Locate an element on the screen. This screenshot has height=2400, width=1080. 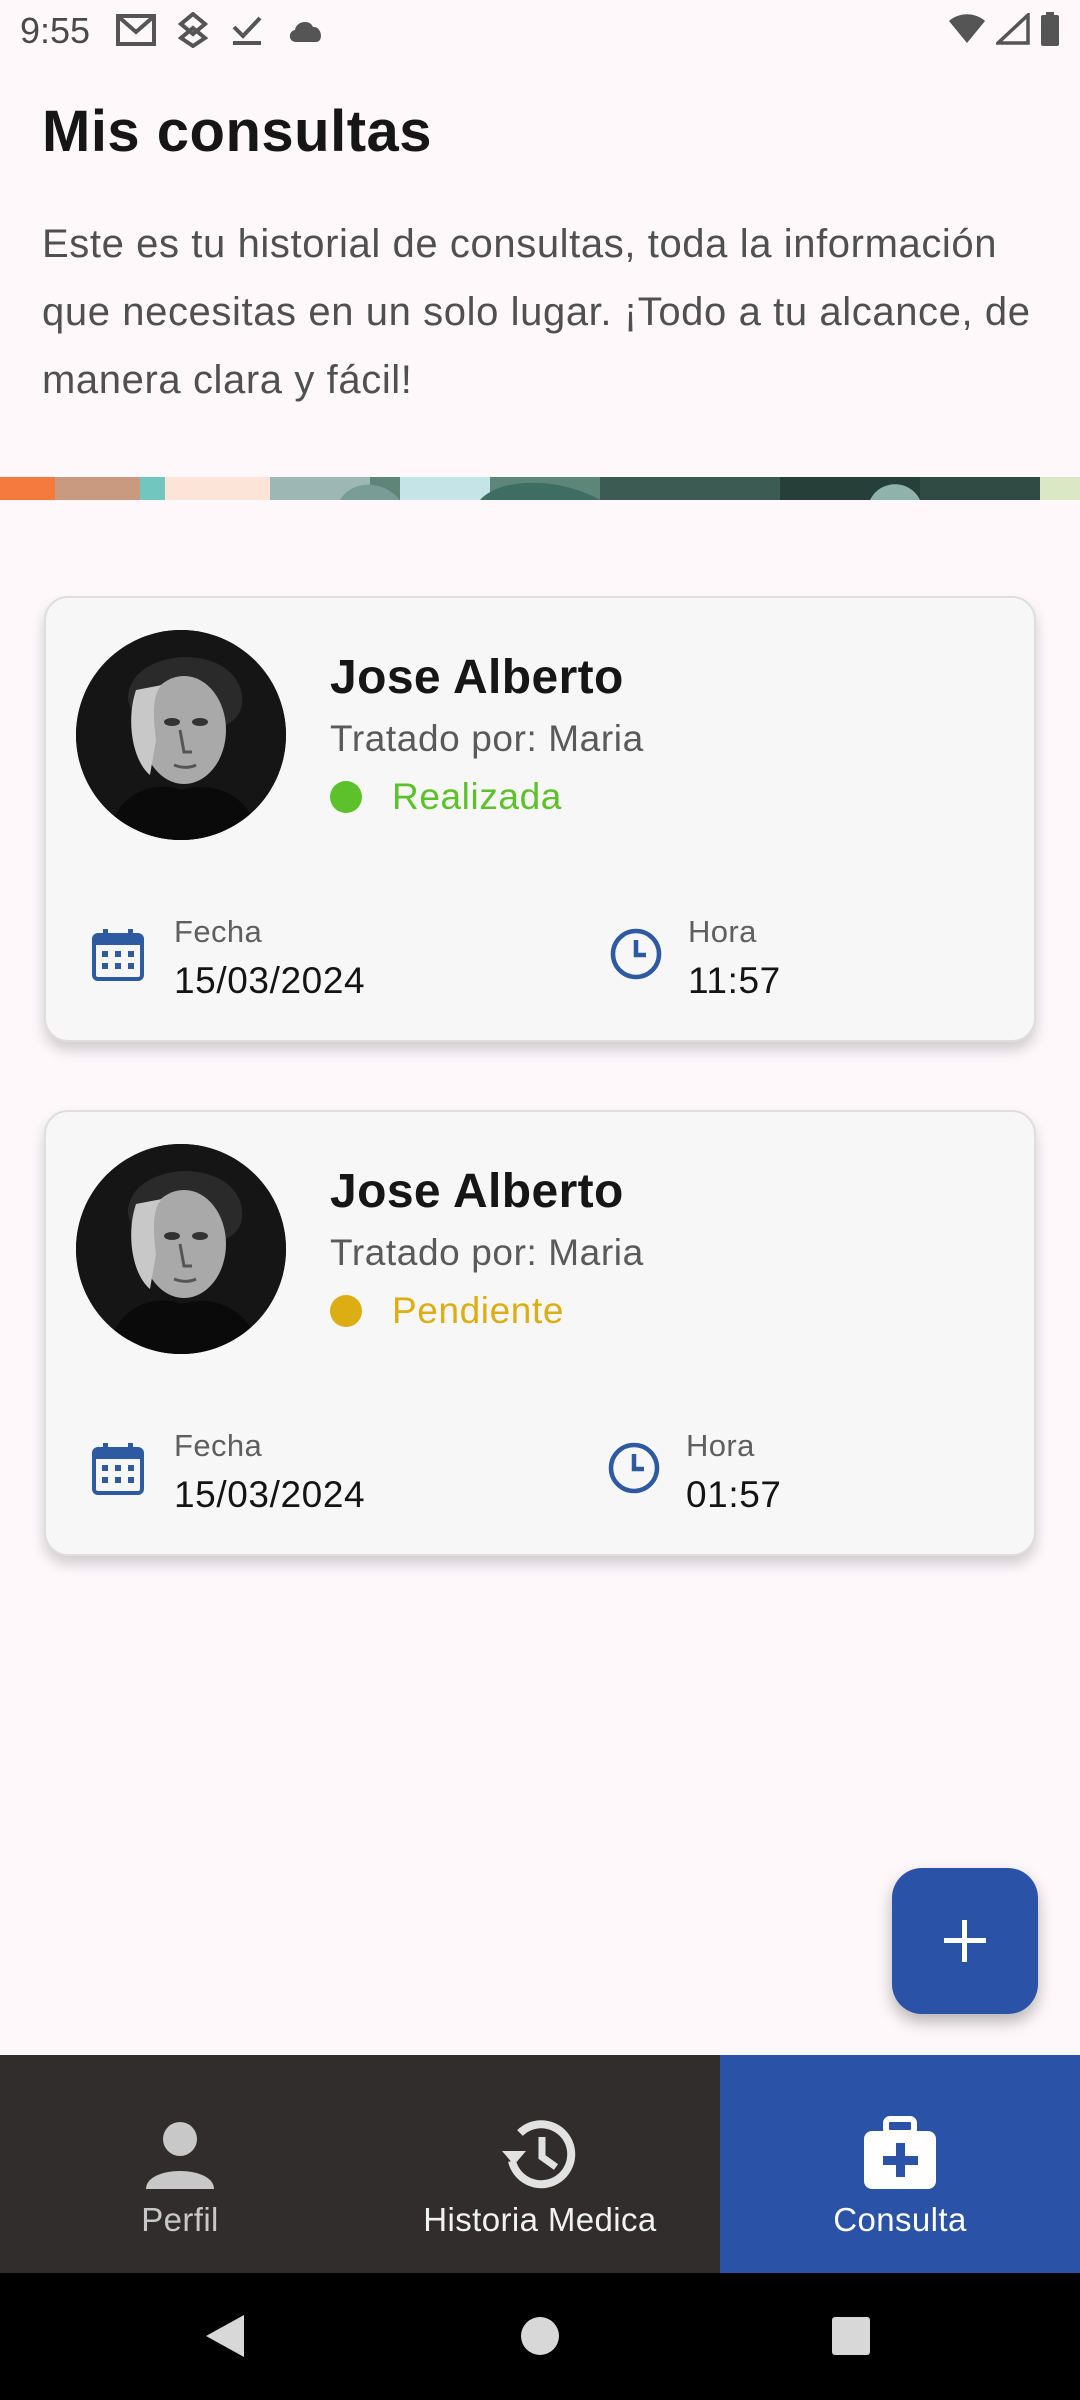
fitness-icon is located at coordinates (193, 30).